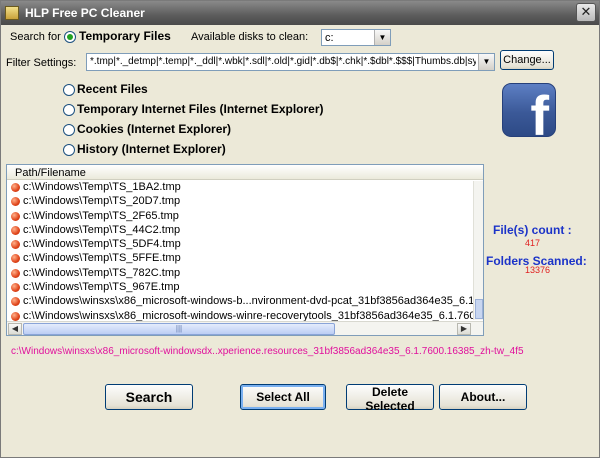 The image size is (600, 458). Describe the element at coordinates (102, 244) in the screenshot. I see `list-item-path: c:\Windows\Temp\TS_5DF4.tmp` at that location.